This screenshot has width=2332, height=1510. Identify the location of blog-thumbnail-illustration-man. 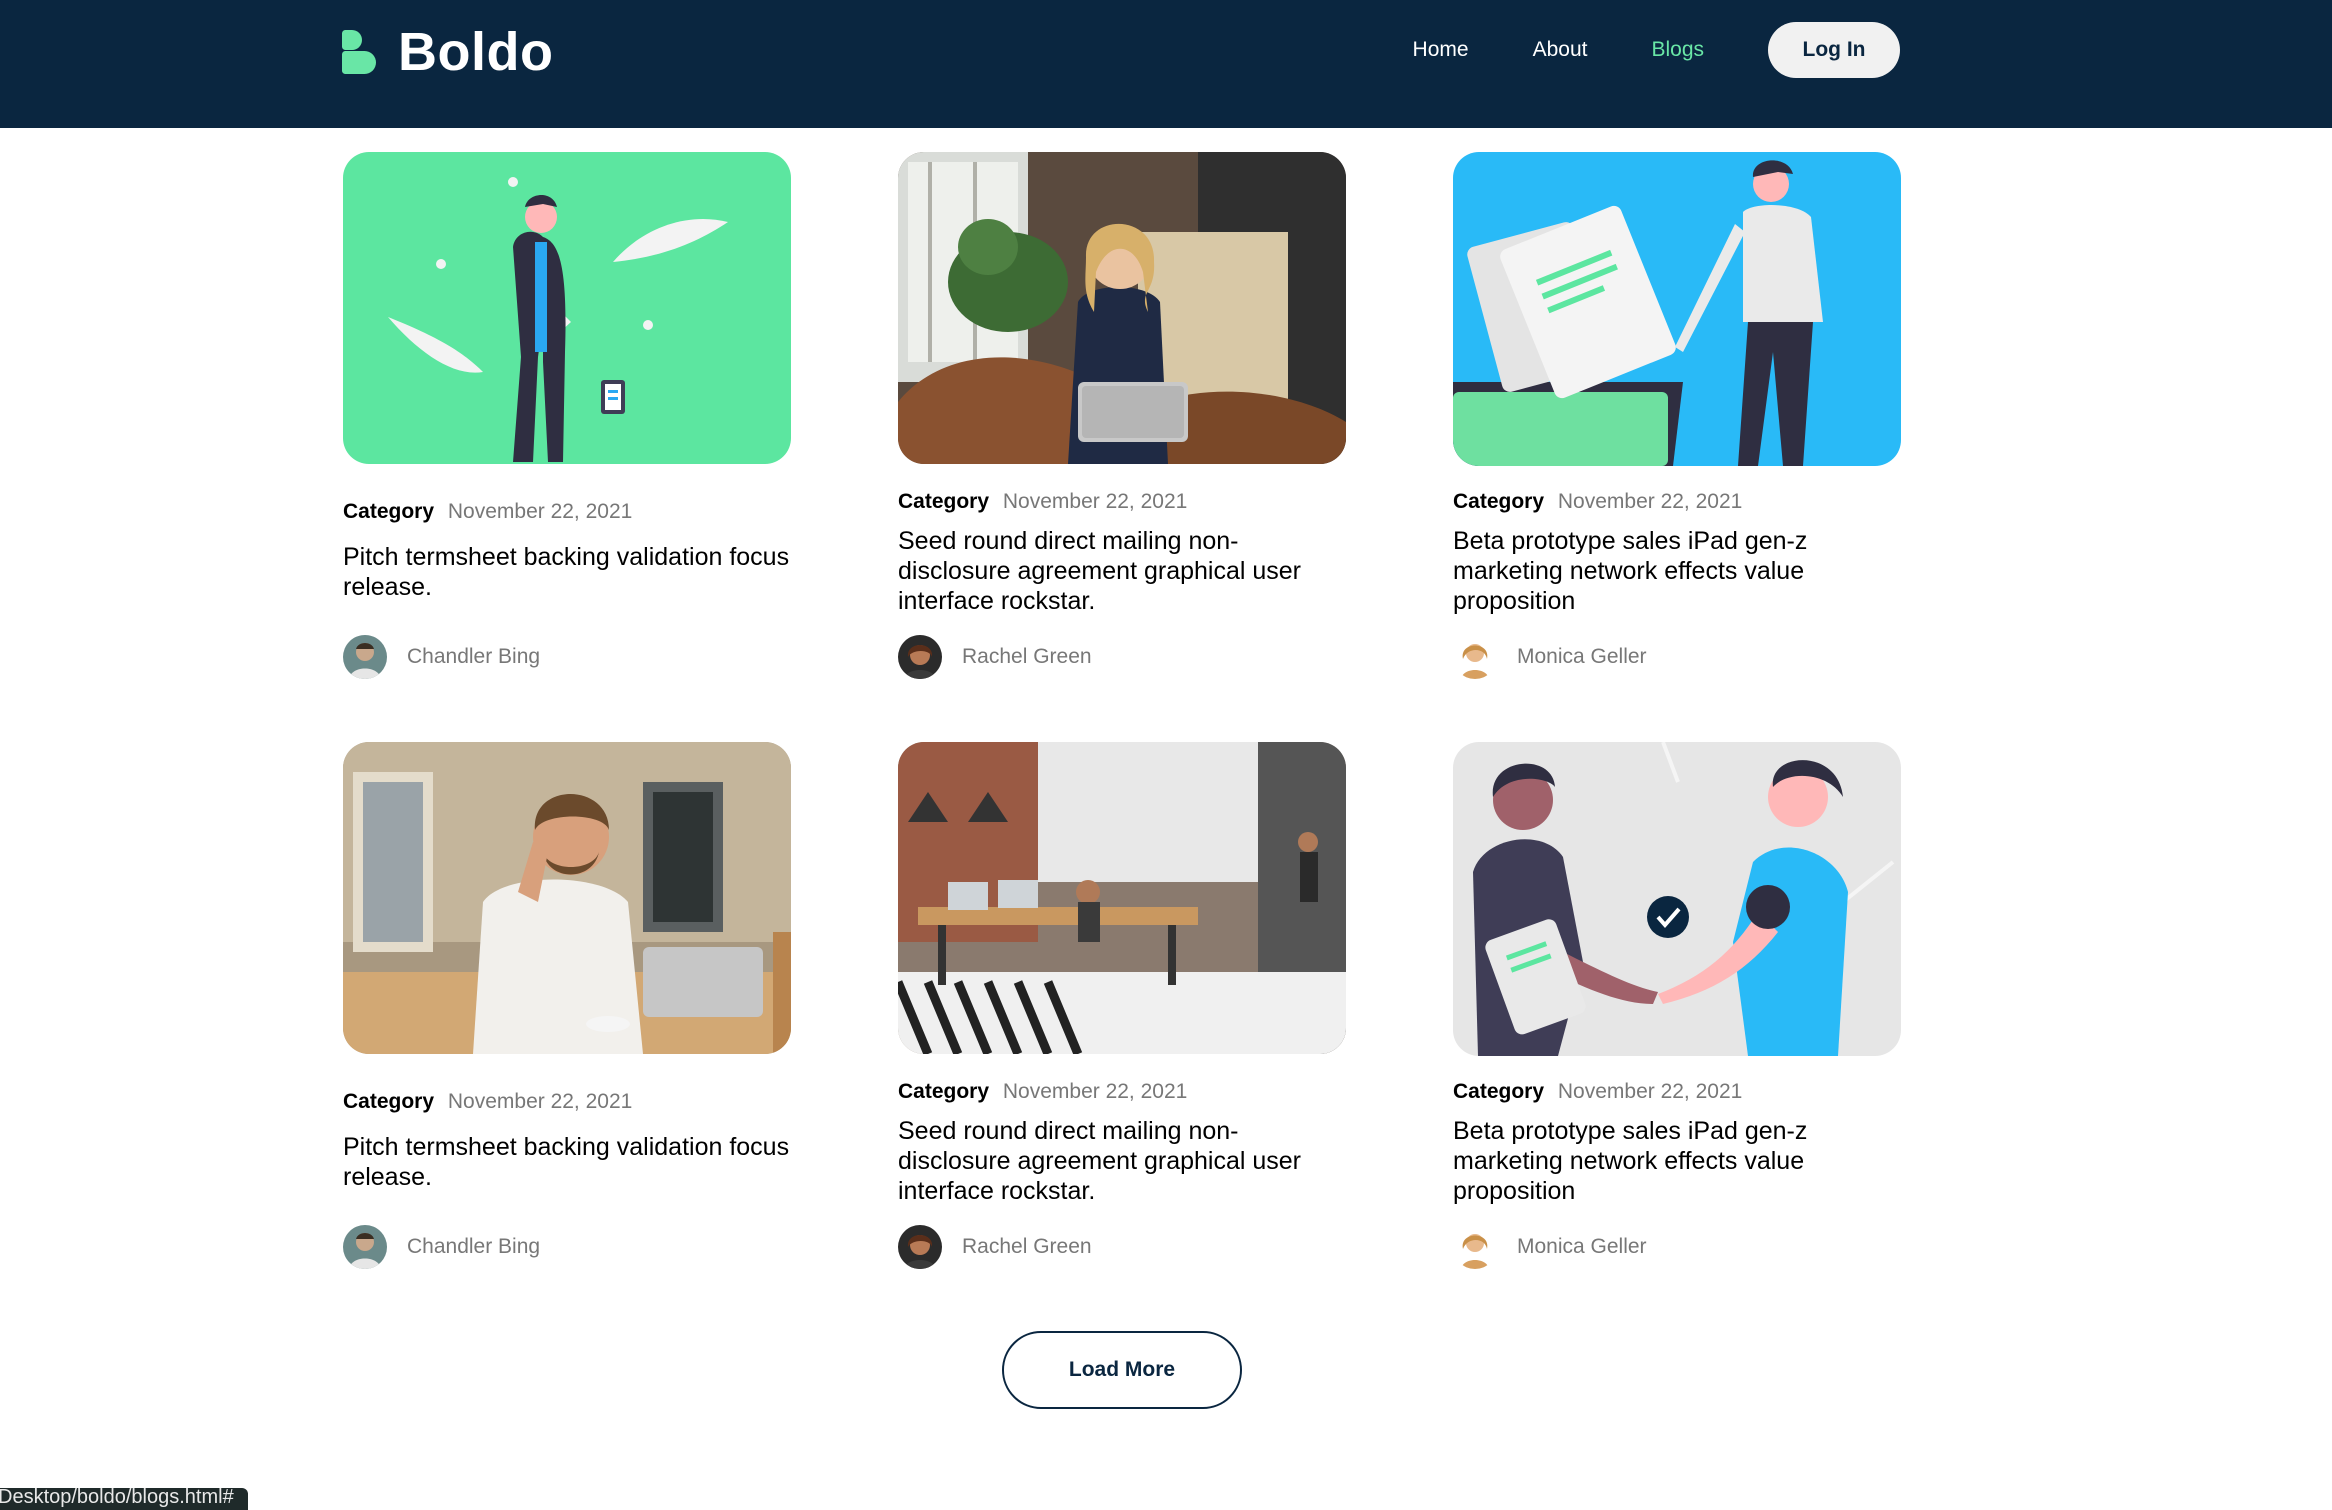
(567, 308).